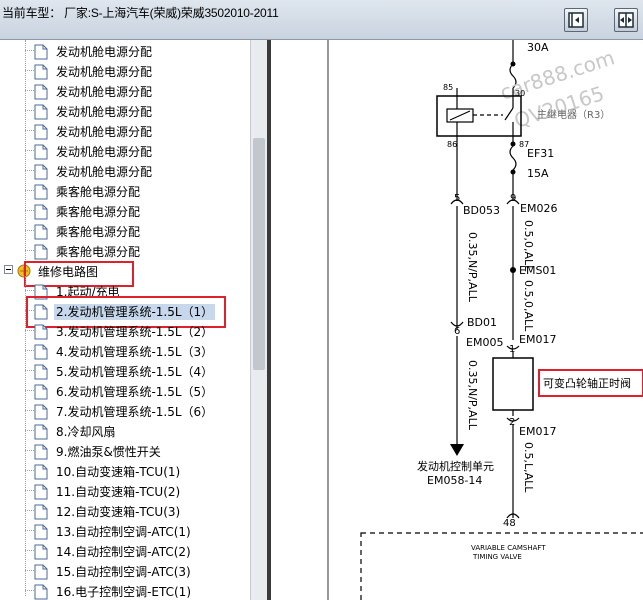 This screenshot has width=643, height=600. What do you see at coordinates (472, 267) in the screenshot?
I see `wire-left-spec-1: 0.35,N/P,ALL` at bounding box center [472, 267].